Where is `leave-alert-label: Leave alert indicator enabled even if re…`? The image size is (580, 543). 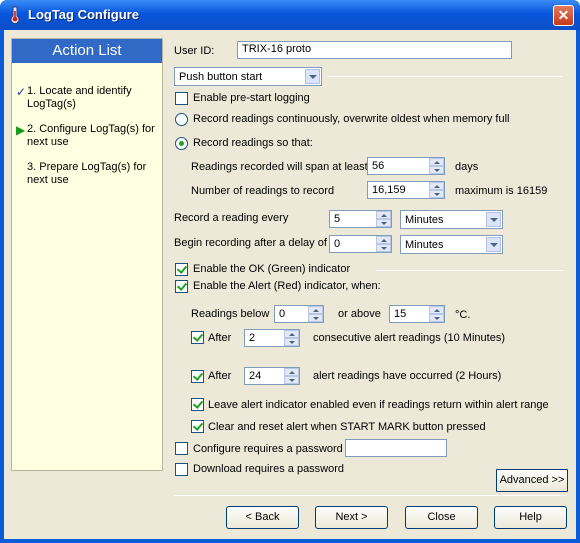 leave-alert-label: Leave alert indicator enabled even if re… is located at coordinates (378, 405).